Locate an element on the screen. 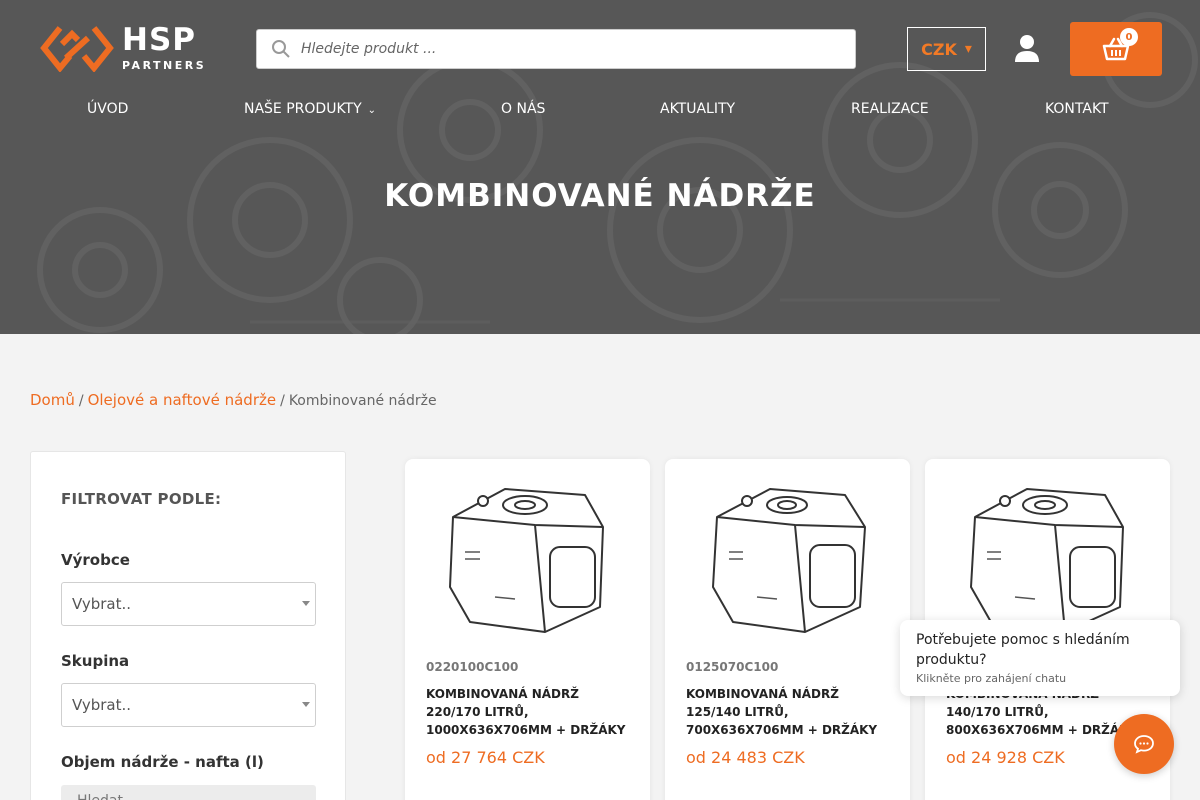 The image size is (1200, 800). chat-question: Potřebujete pomoc s hledáním produktu? is located at coordinates (1023, 650).